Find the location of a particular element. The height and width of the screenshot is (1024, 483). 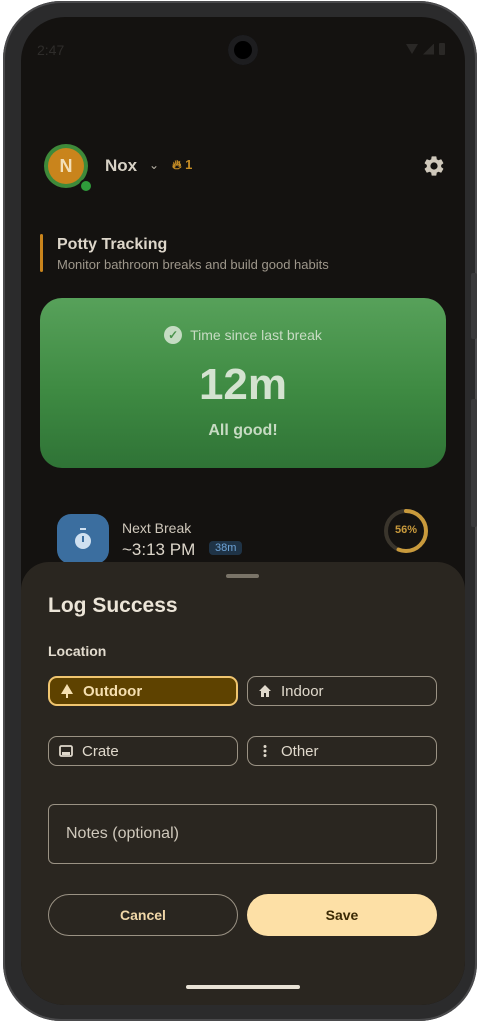

front-camera is located at coordinates (243, 50).